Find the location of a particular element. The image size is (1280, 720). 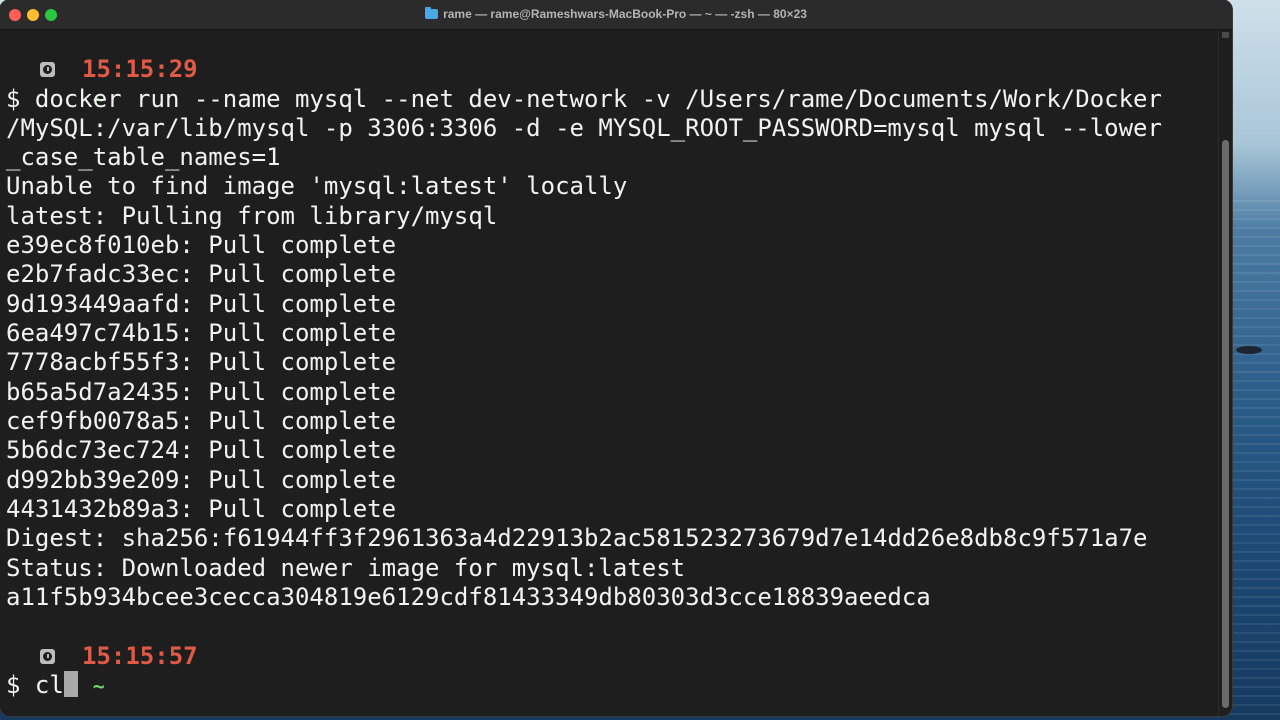

output-line: b65a5d7a2435: Pull complete is located at coordinates (201, 392).